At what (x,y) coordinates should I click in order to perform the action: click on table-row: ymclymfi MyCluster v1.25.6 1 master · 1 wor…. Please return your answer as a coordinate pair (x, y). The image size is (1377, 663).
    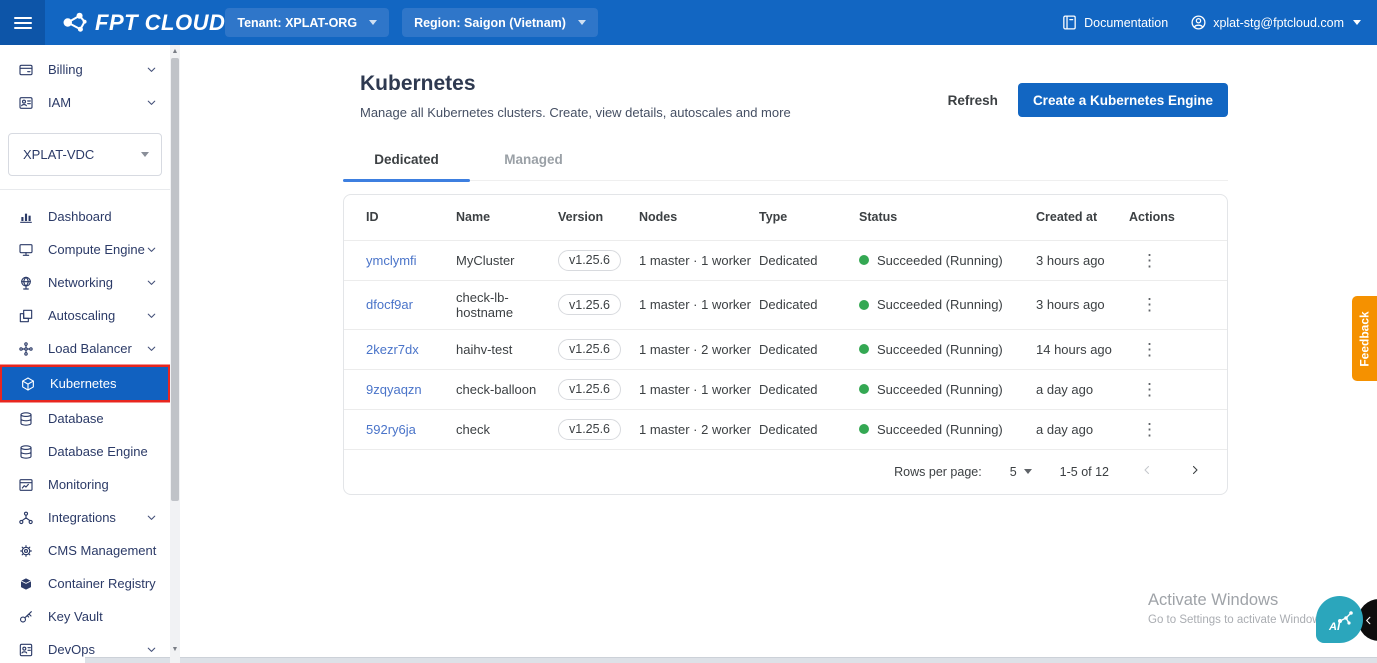
    Looking at the image, I should click on (785, 259).